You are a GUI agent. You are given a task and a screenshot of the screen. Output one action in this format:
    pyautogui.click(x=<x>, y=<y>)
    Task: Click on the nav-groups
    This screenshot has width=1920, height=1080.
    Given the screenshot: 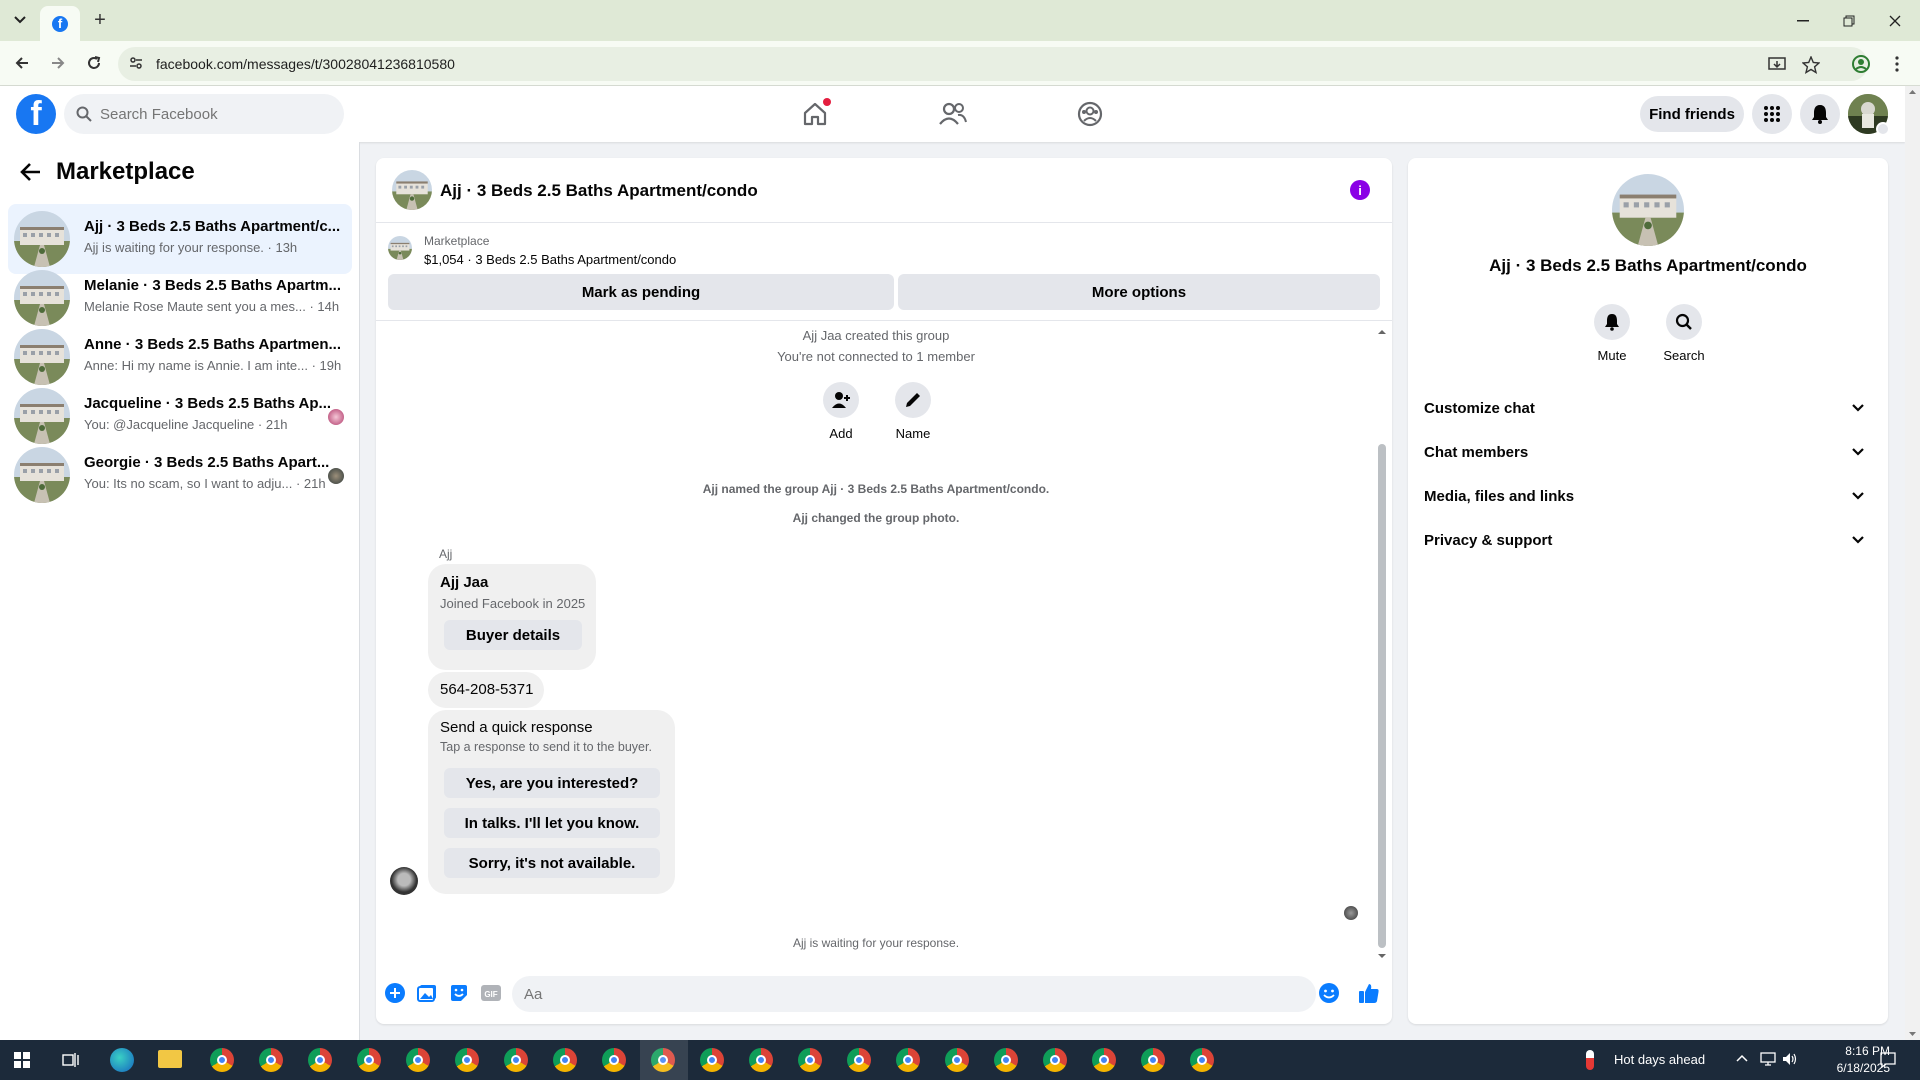 What is the action you would take?
    pyautogui.click(x=1090, y=114)
    